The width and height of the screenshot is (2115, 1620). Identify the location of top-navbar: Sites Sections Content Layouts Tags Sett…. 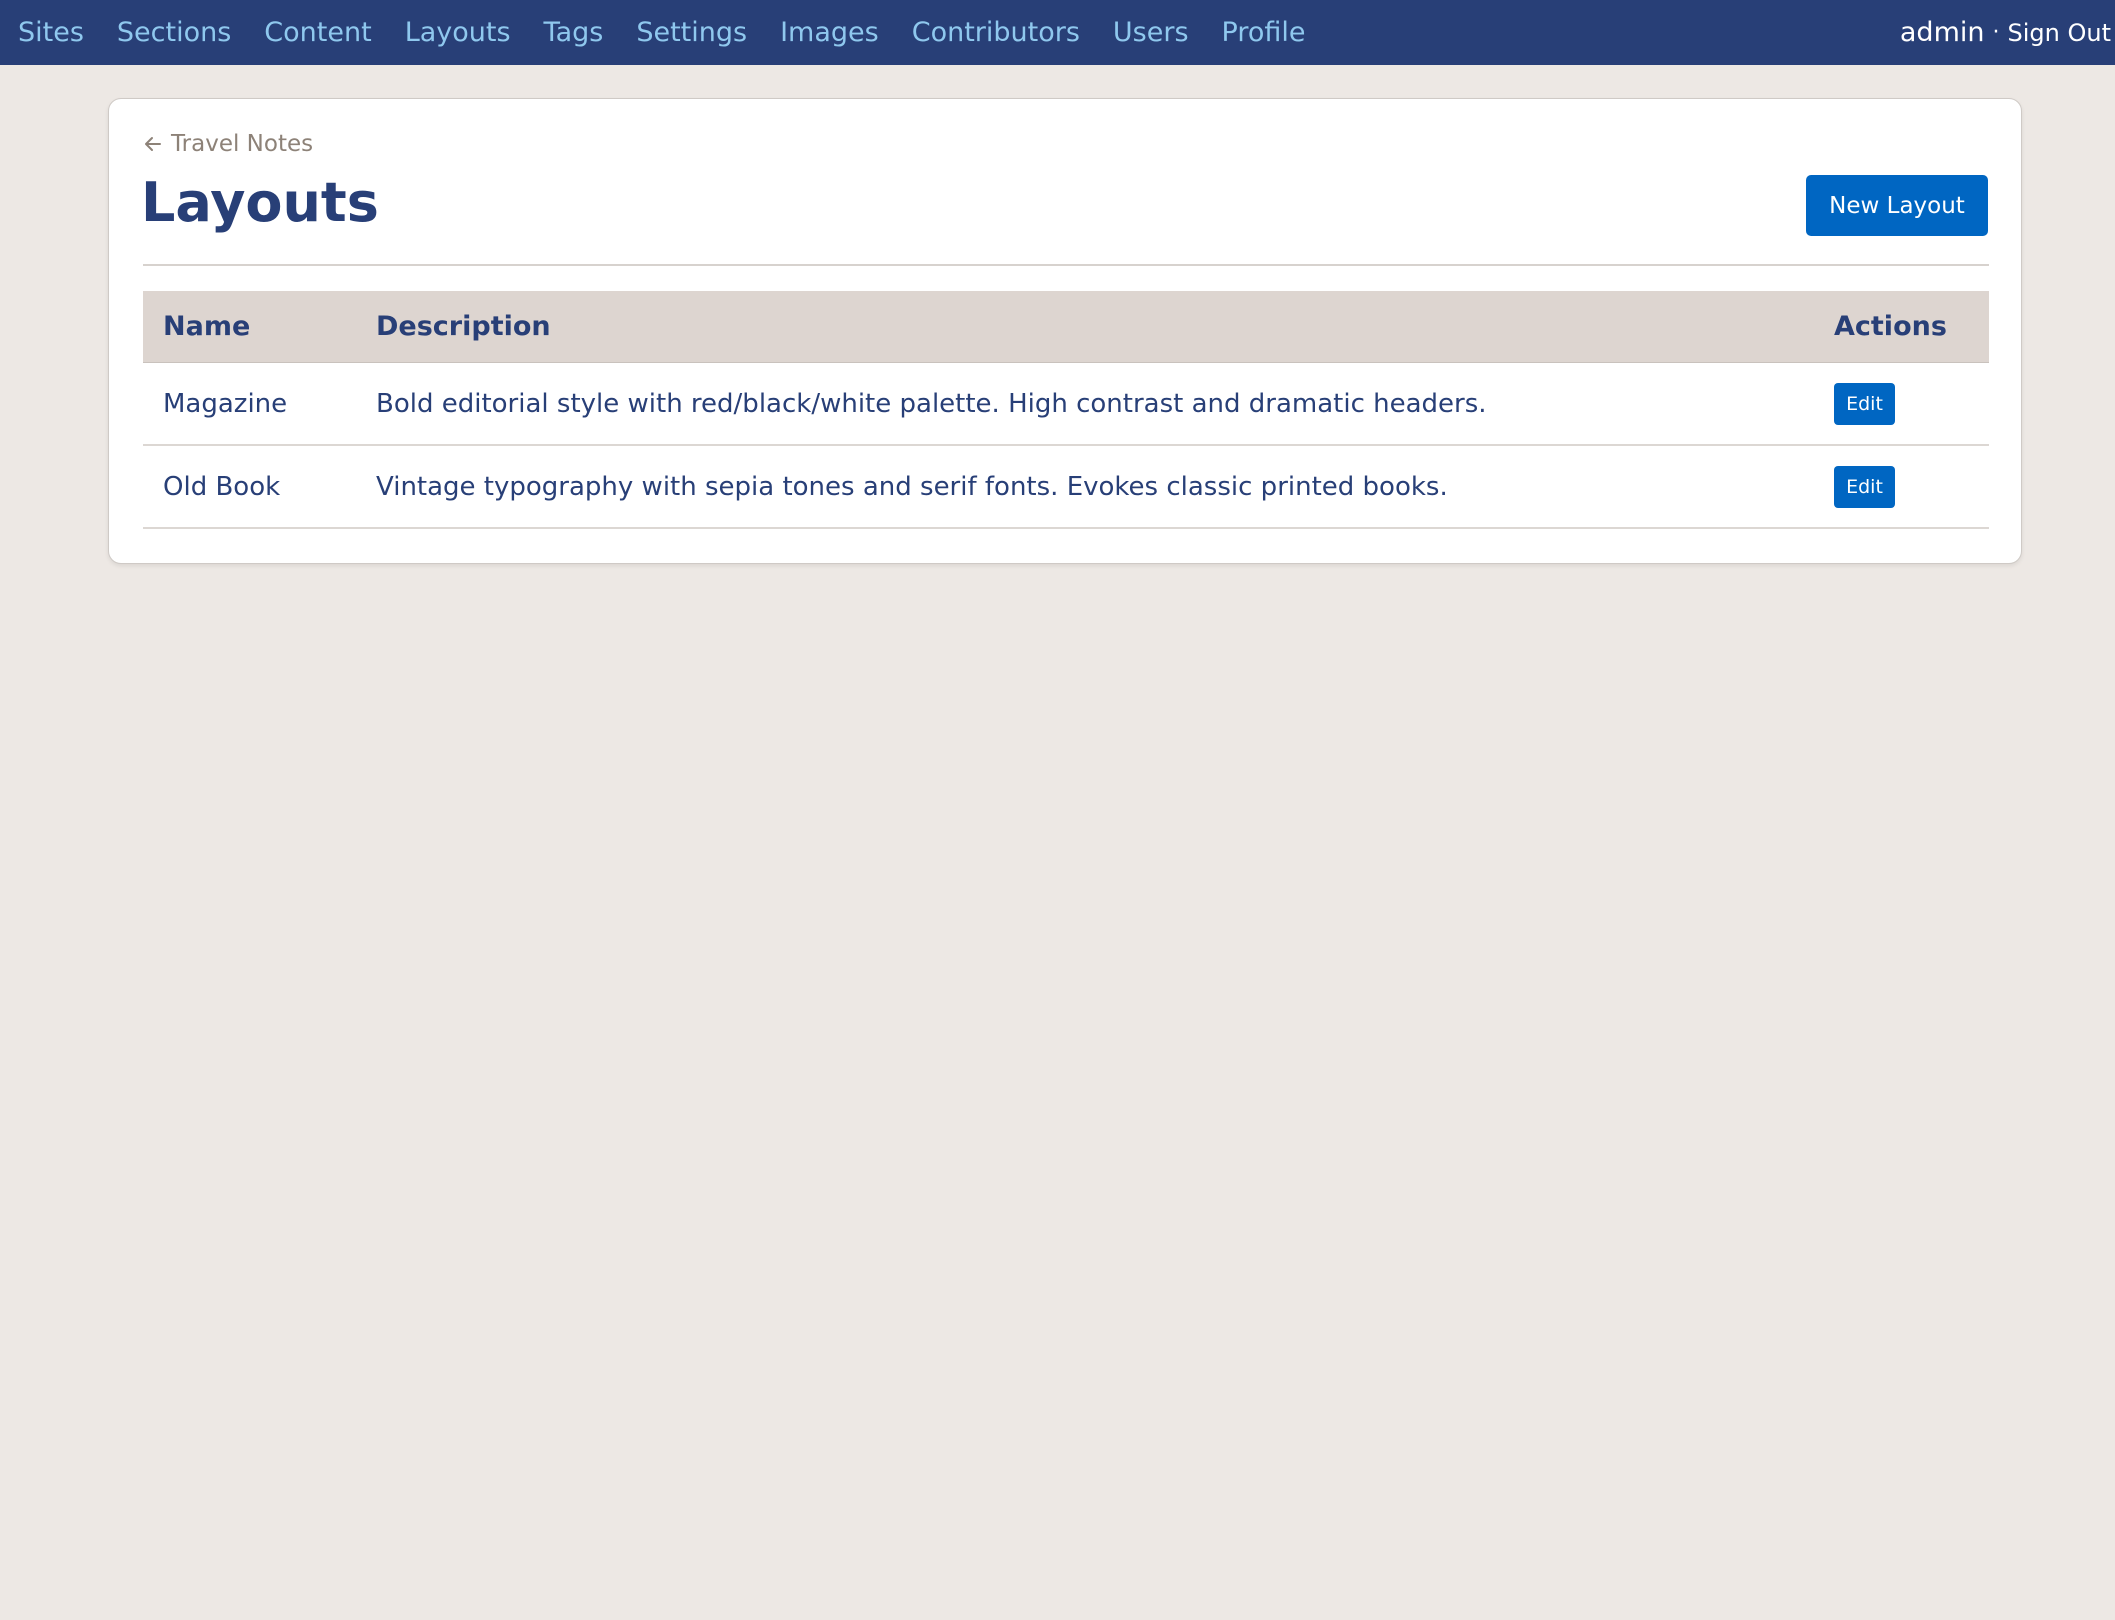
(1057, 32).